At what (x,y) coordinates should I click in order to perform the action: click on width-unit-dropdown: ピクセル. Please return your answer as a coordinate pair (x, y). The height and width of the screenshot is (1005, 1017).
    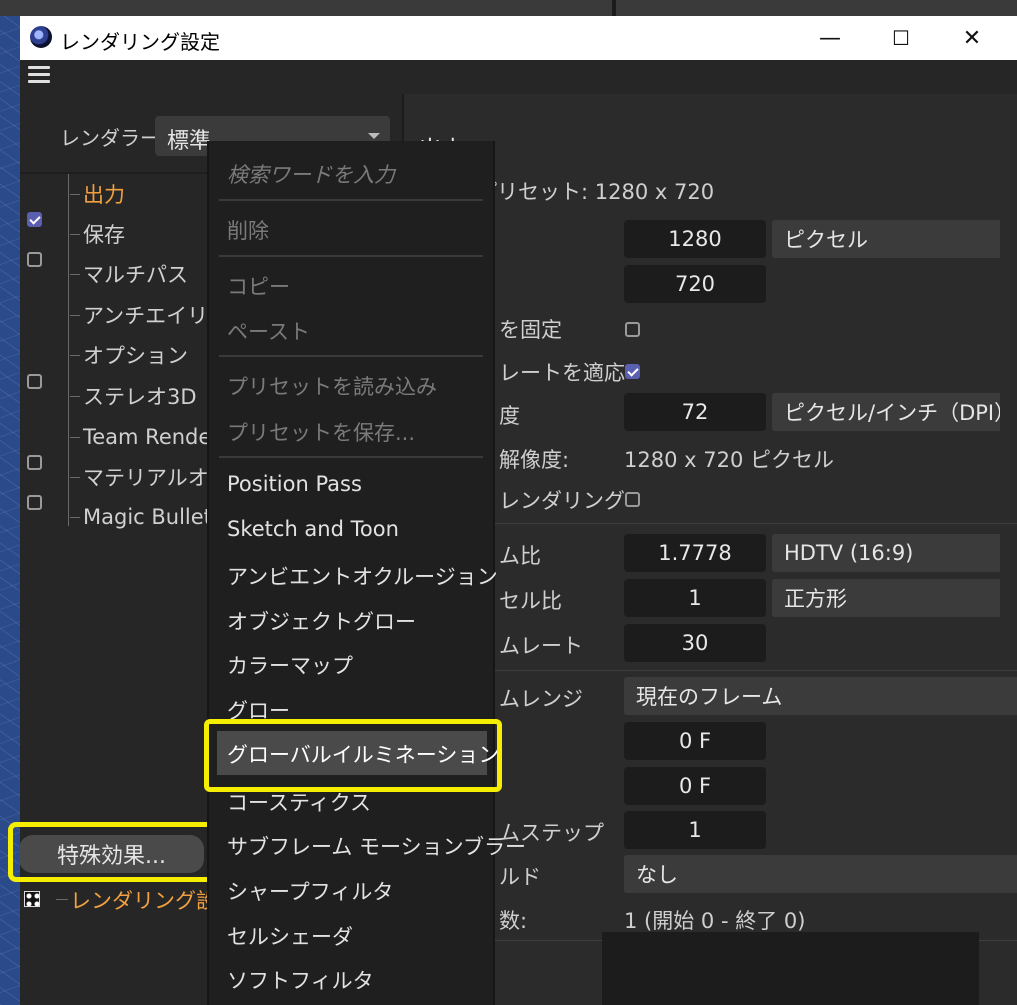
    Looking at the image, I should click on (886, 239).